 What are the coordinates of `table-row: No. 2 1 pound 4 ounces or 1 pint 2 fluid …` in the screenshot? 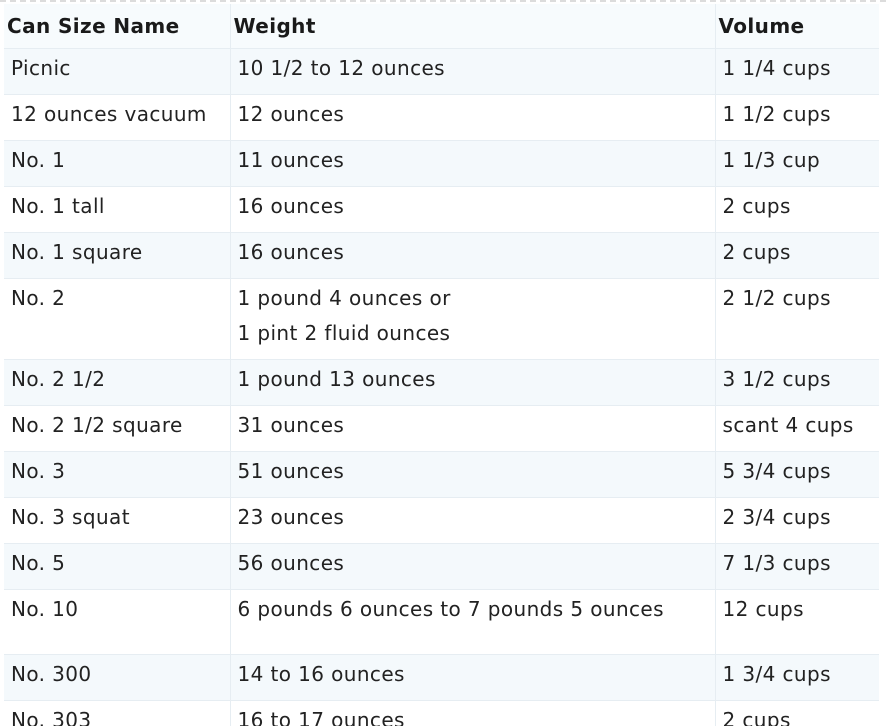 It's located at (441, 319).